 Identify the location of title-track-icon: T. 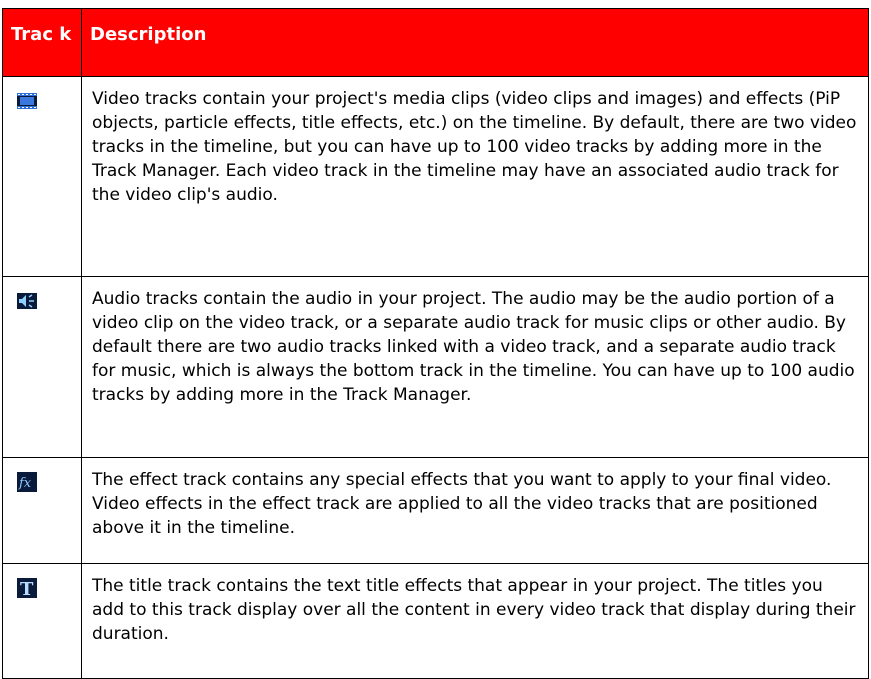
(27, 588).